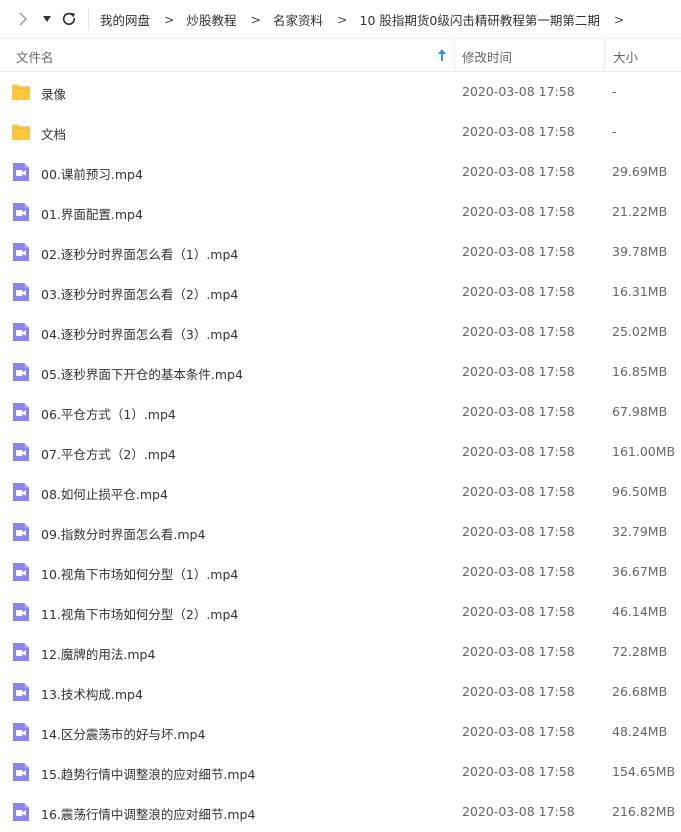  I want to click on file-list-header: 文件名 修改时间 大小, so click(340, 55).